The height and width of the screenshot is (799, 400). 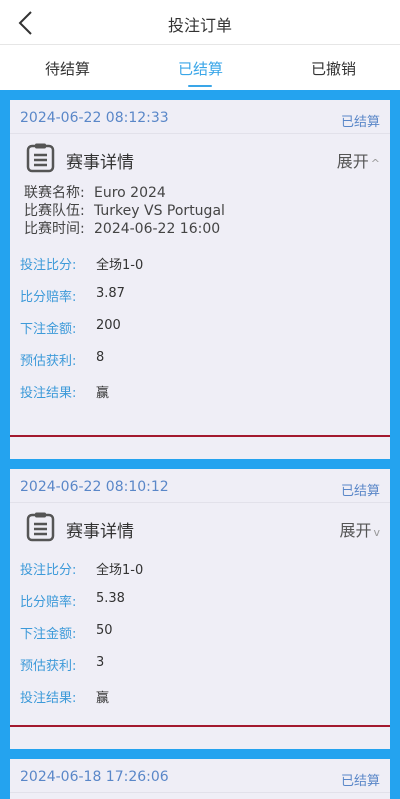 What do you see at coordinates (159, 211) in the screenshot?
I see `teams-value: Turkey VS Portugal` at bounding box center [159, 211].